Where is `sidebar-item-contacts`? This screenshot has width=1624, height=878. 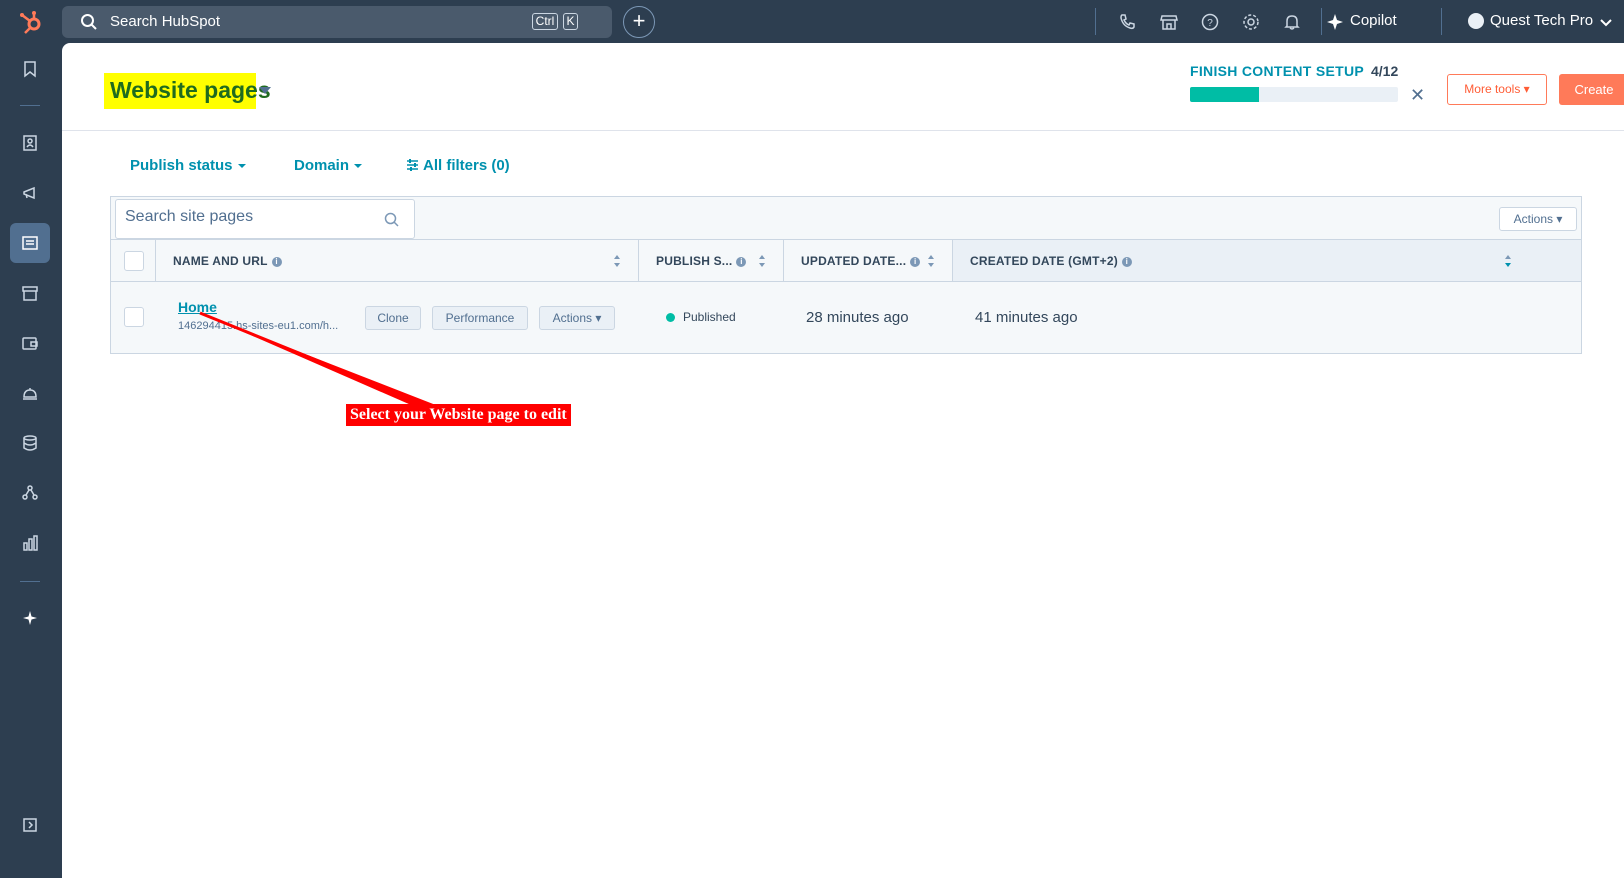 sidebar-item-contacts is located at coordinates (30, 143).